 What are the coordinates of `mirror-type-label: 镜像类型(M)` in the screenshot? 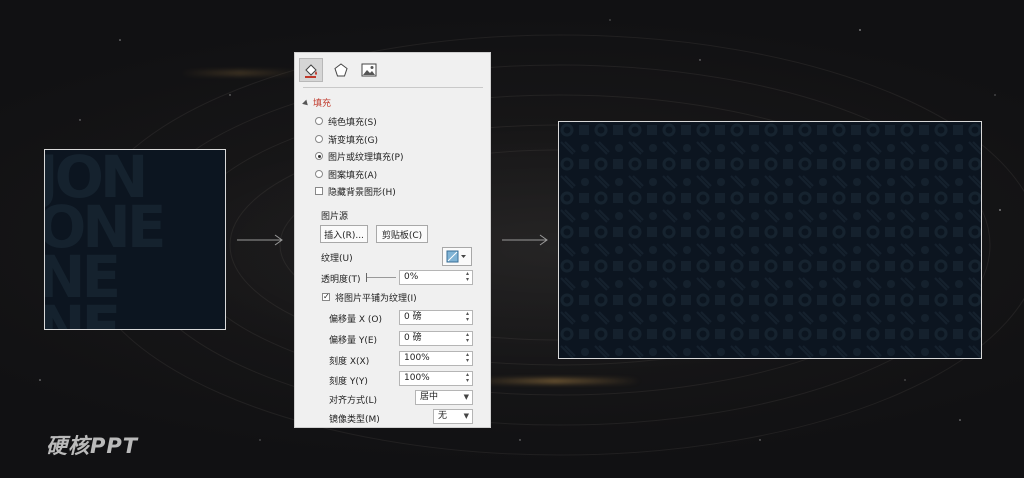 It's located at (354, 420).